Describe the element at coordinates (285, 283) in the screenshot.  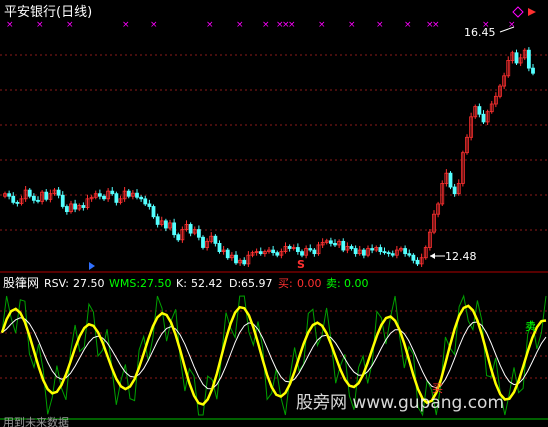
I see `buy-label: 买:` at that location.